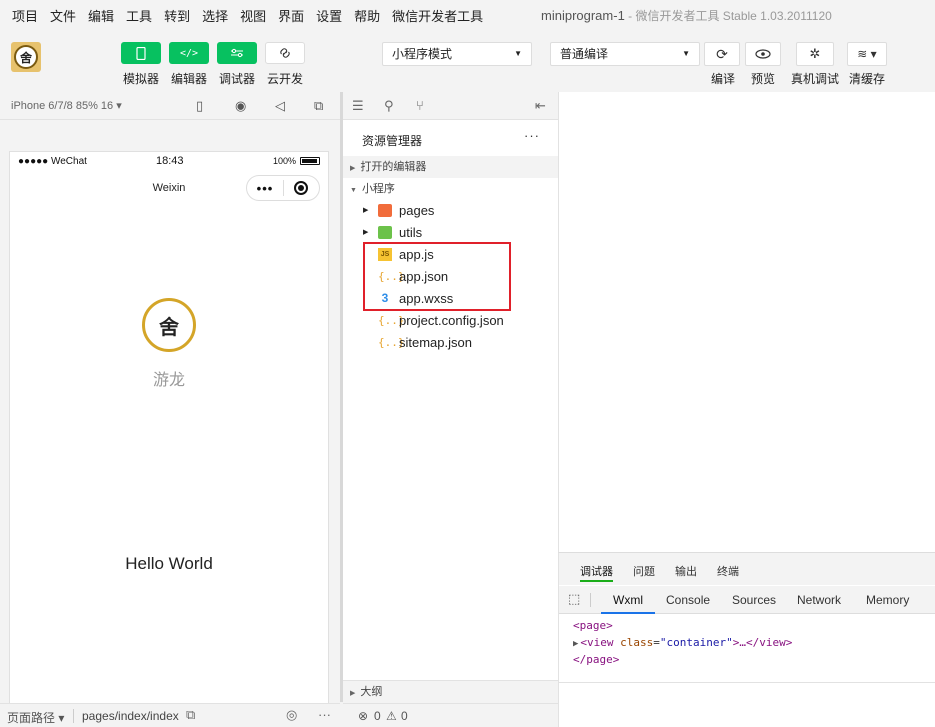  What do you see at coordinates (66, 105) in the screenshot?
I see `device-select: iPhone 6/7/8 85% 16 ▾` at bounding box center [66, 105].